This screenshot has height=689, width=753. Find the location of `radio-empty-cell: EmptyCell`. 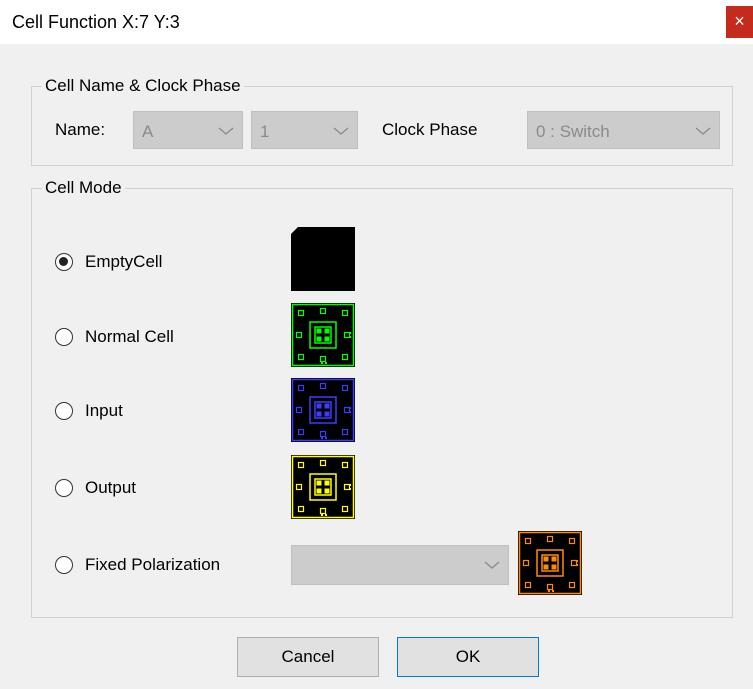

radio-empty-cell: EmptyCell is located at coordinates (108, 262).